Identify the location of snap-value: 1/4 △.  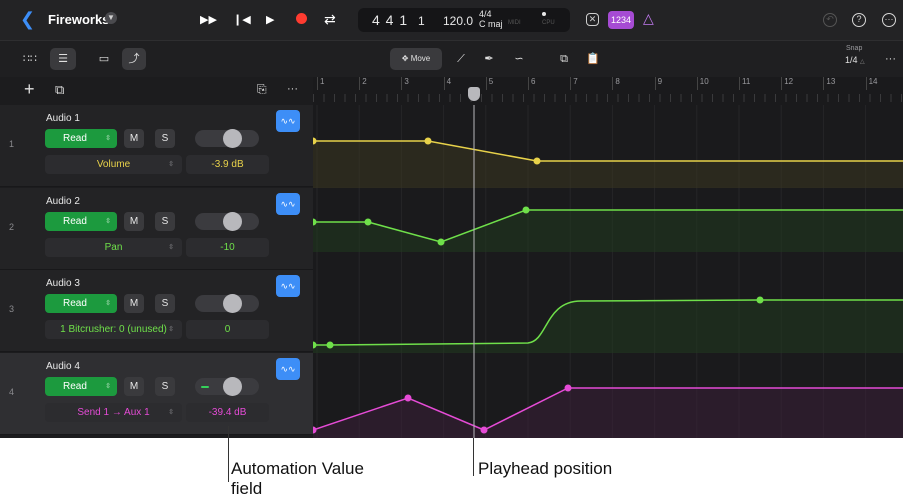
(855, 60).